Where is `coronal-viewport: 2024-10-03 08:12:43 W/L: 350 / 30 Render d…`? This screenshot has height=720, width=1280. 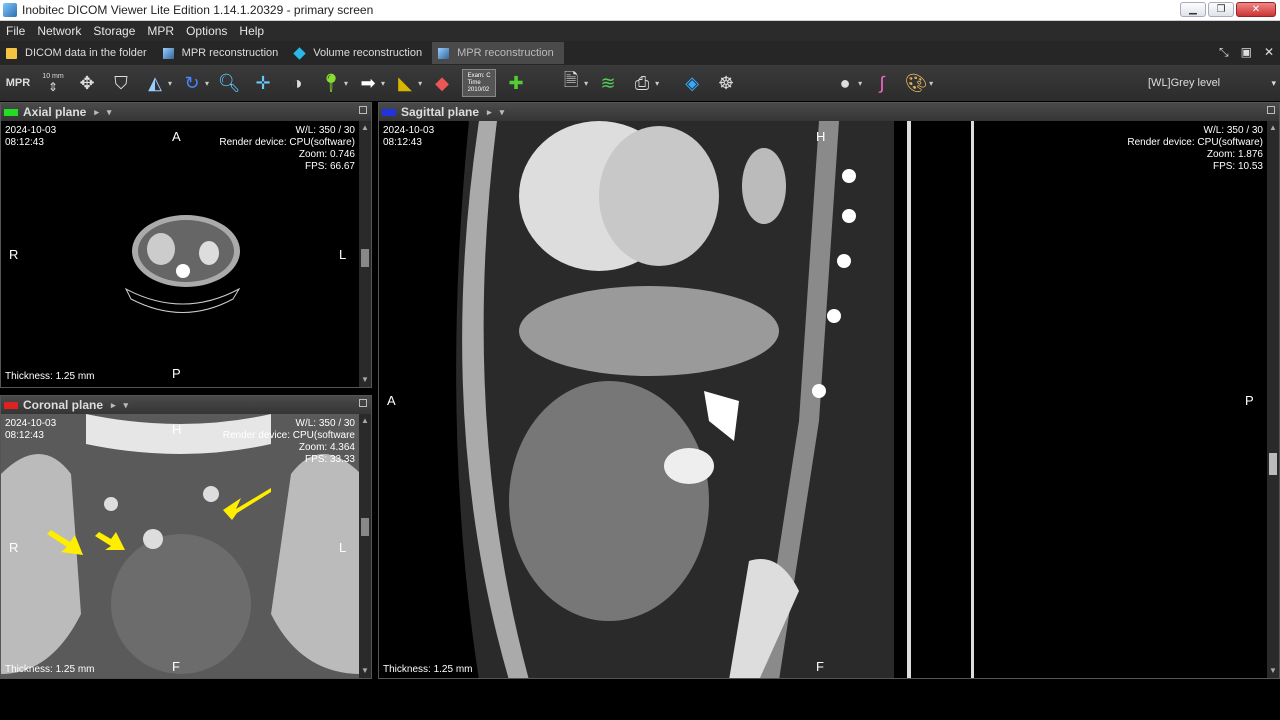 coronal-viewport: 2024-10-03 08:12:43 W/L: 350 / 30 Render d… is located at coordinates (180, 546).